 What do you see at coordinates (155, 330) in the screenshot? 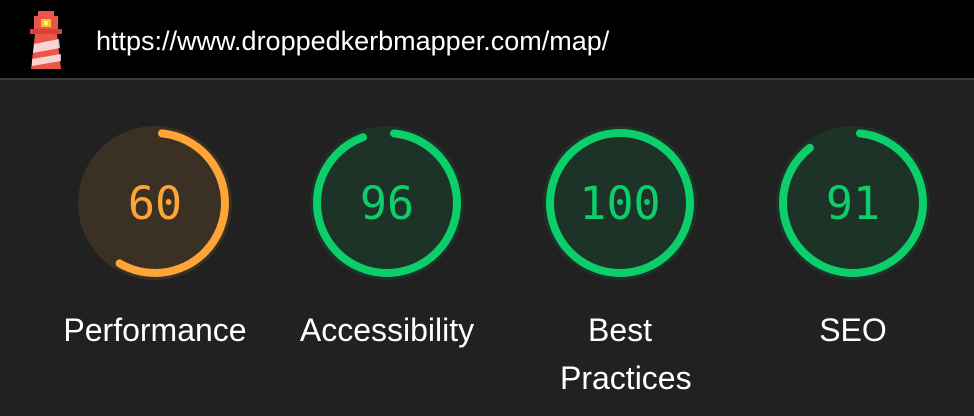
I see `gauge-label: Performance` at bounding box center [155, 330].